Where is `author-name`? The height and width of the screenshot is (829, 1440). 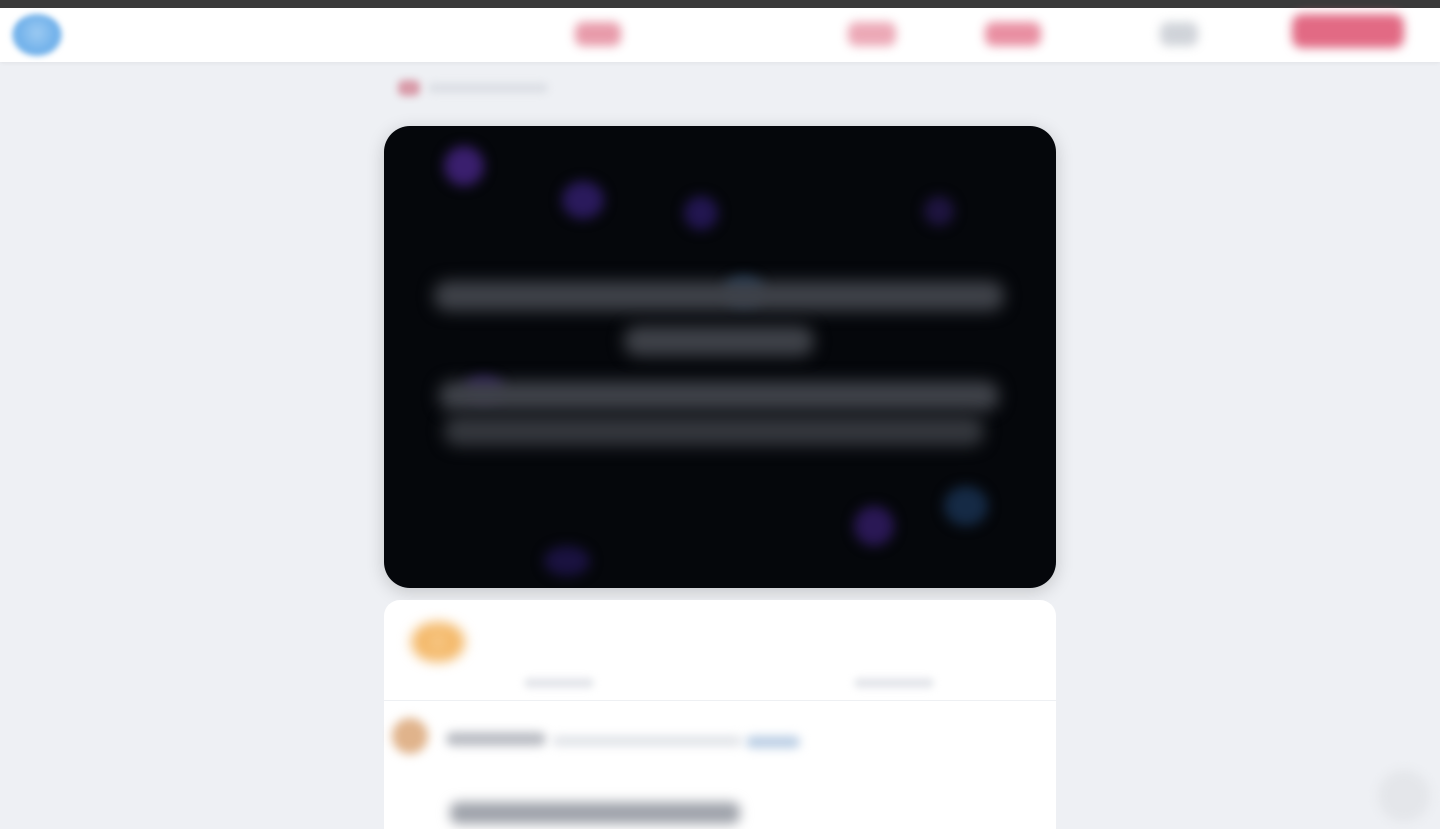
author-name is located at coordinates (496, 739).